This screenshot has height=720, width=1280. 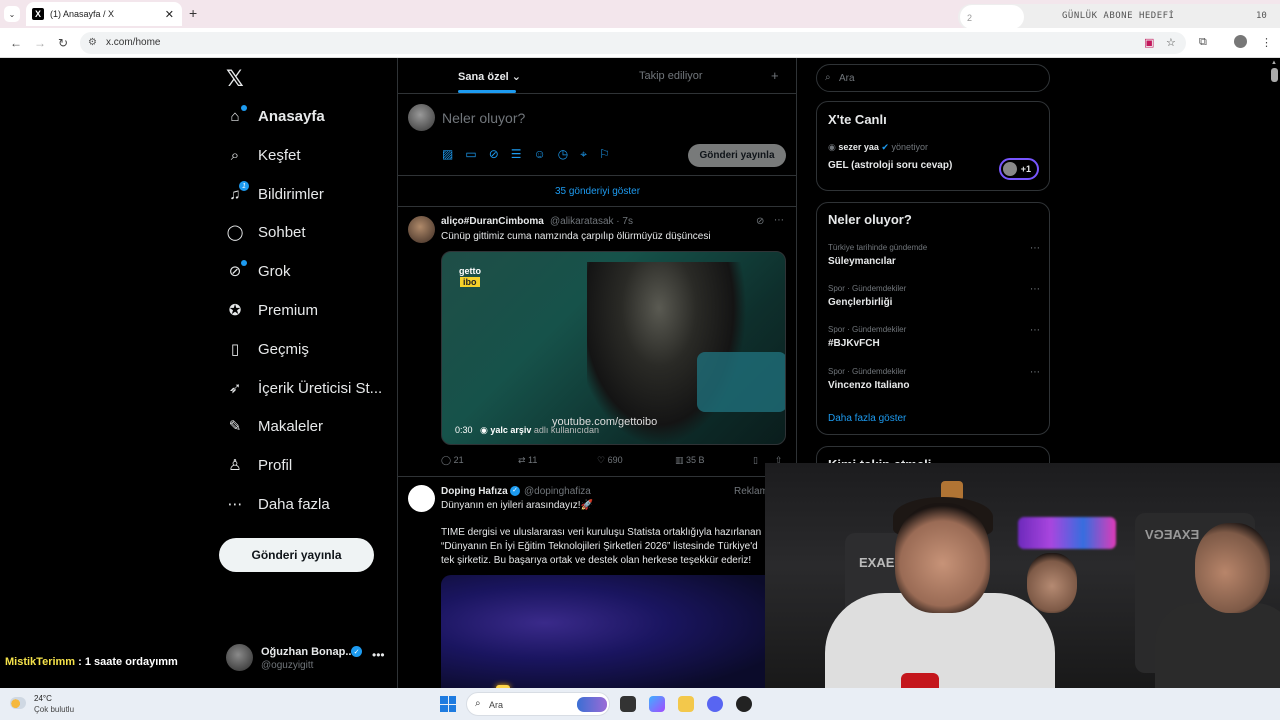 I want to click on new-tab-button: +, so click(x=193, y=13).